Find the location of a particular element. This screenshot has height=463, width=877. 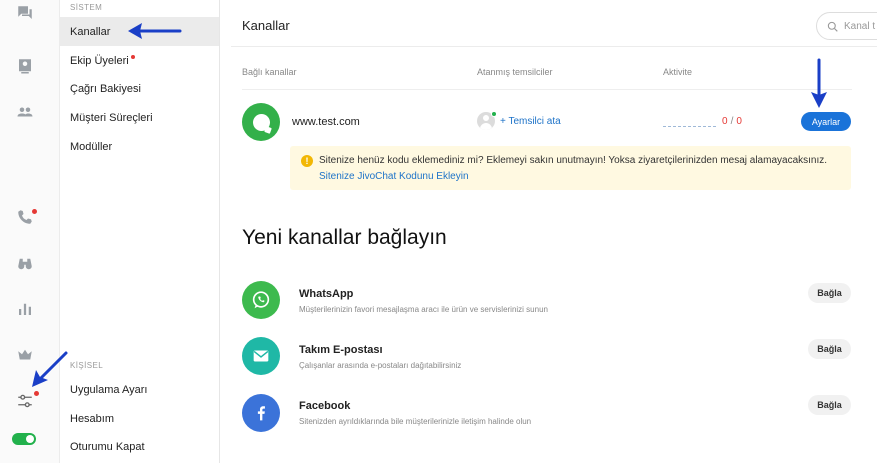

connect-whatsapp-button: Bağla is located at coordinates (829, 293).